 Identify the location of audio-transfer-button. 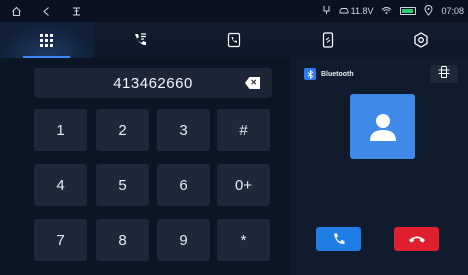
(444, 74).